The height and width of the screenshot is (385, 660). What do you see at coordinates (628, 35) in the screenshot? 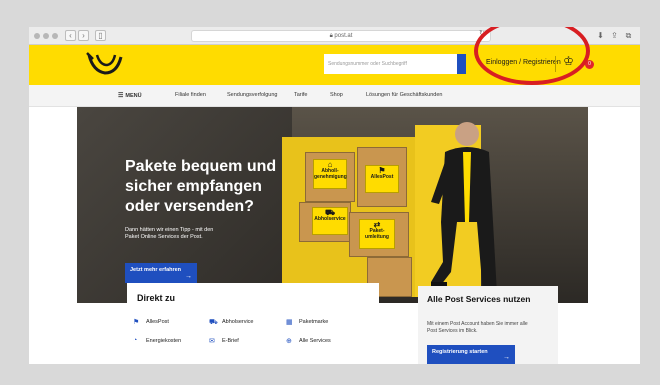
I see `tabs-icon: ⧉` at bounding box center [628, 35].